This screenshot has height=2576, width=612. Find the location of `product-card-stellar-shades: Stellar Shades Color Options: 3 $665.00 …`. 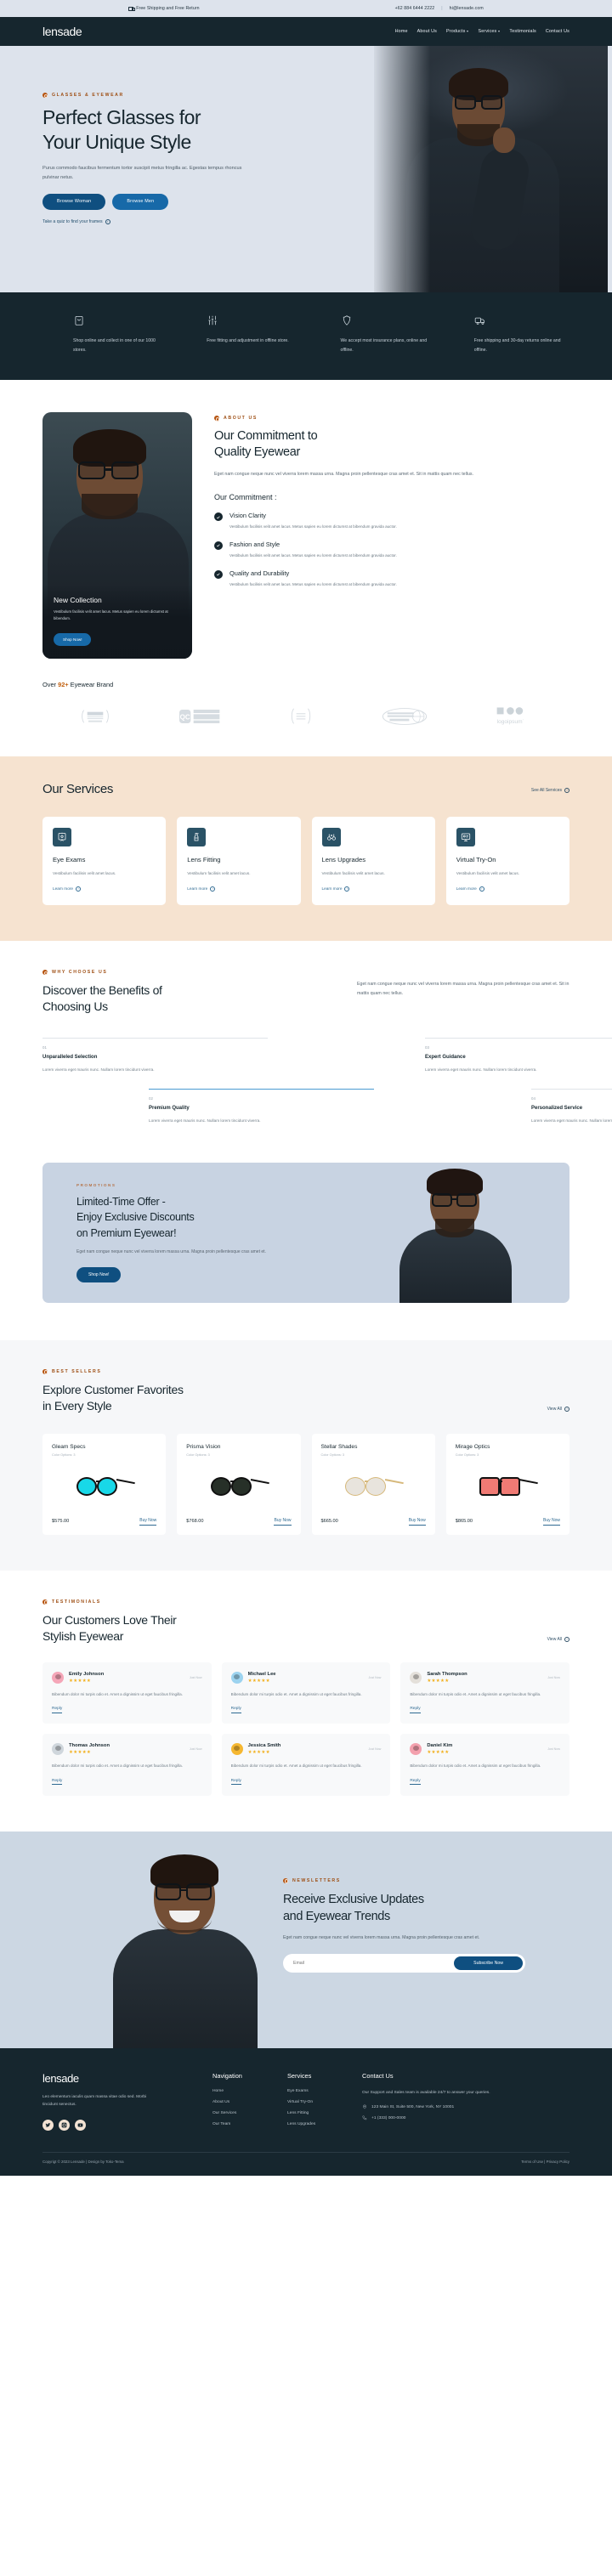

product-card-stellar-shades: Stellar Shades Color Options: 3 $665.00 … is located at coordinates (373, 1484).